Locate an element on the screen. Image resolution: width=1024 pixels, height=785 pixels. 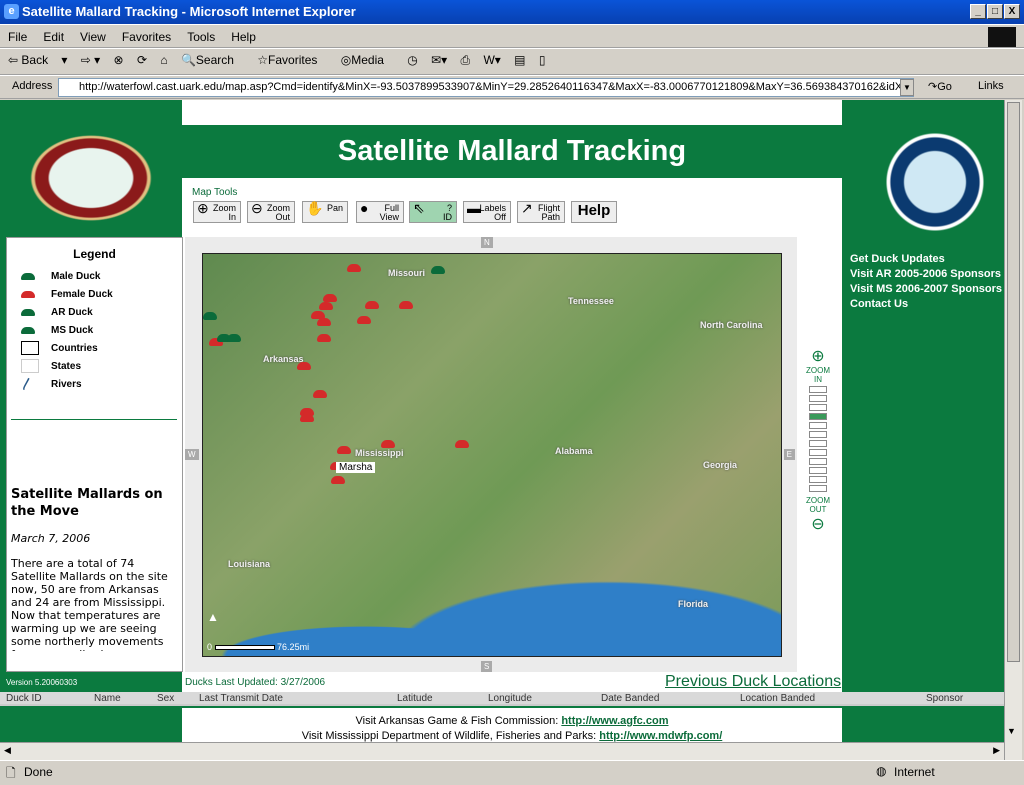
stop-icon: ⊗ is located at coordinates (119, 60).